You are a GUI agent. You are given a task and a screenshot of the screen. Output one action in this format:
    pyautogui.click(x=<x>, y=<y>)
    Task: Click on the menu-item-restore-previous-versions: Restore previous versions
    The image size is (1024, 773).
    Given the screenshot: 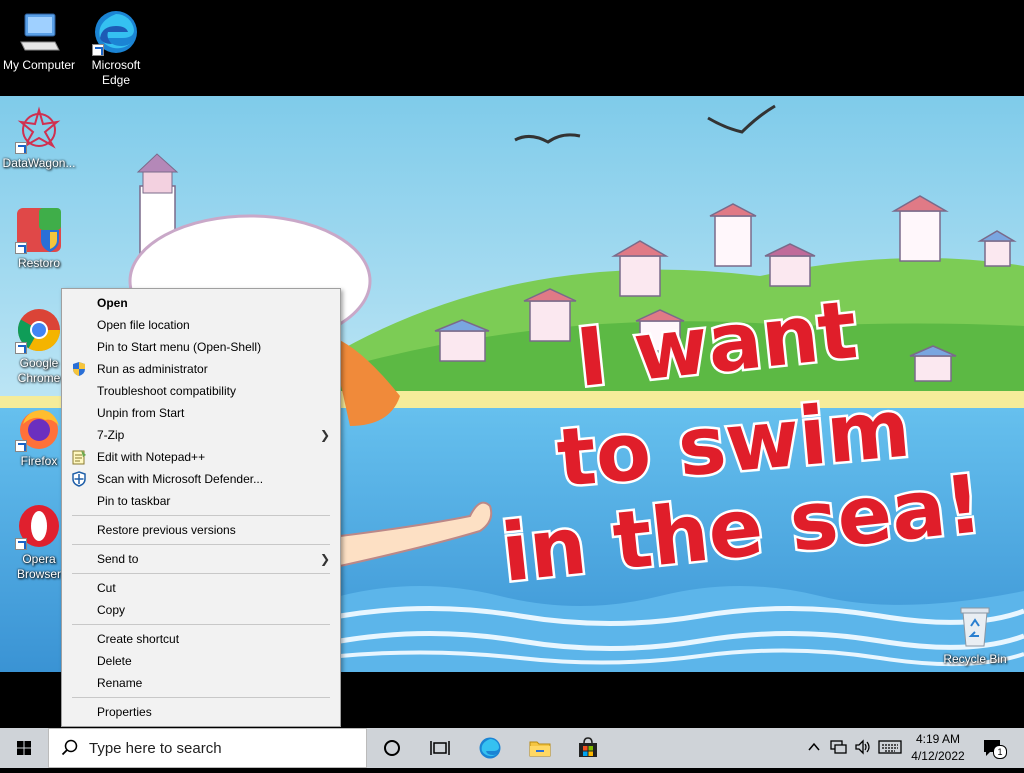 What is the action you would take?
    pyautogui.click(x=201, y=530)
    